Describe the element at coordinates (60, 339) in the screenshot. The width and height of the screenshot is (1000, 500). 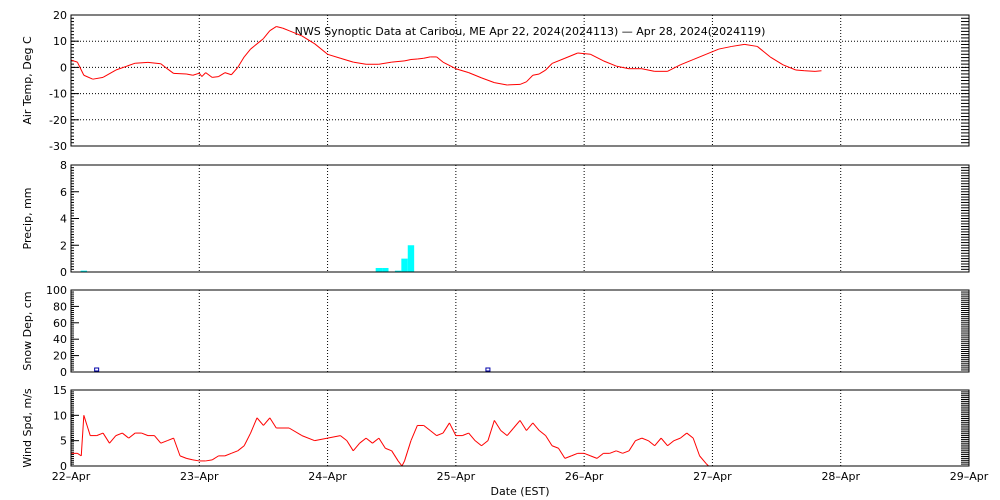
I see `y-tick-label: 40` at that location.